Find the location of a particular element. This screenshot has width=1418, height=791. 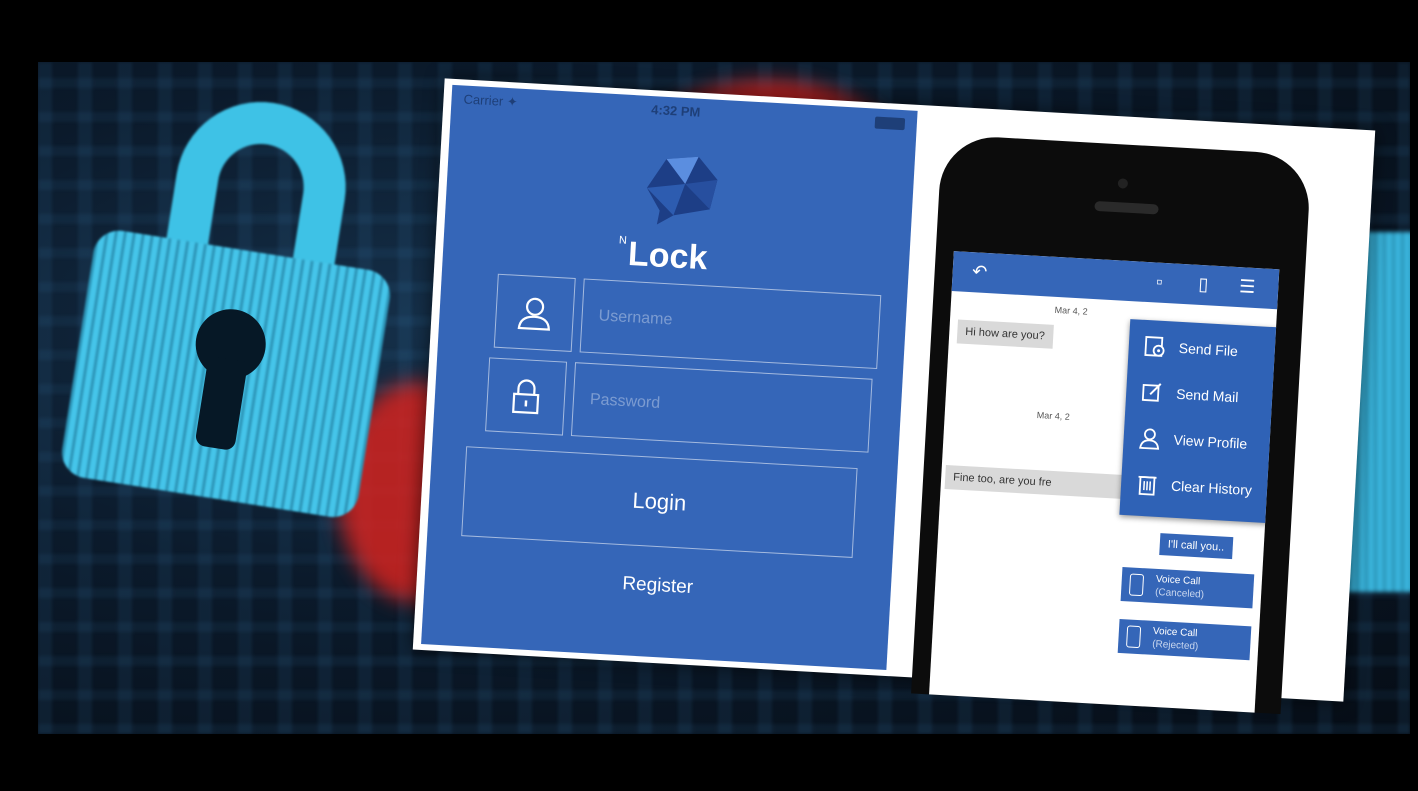

carrier-label: Carrier ✦ is located at coordinates (491, 100).